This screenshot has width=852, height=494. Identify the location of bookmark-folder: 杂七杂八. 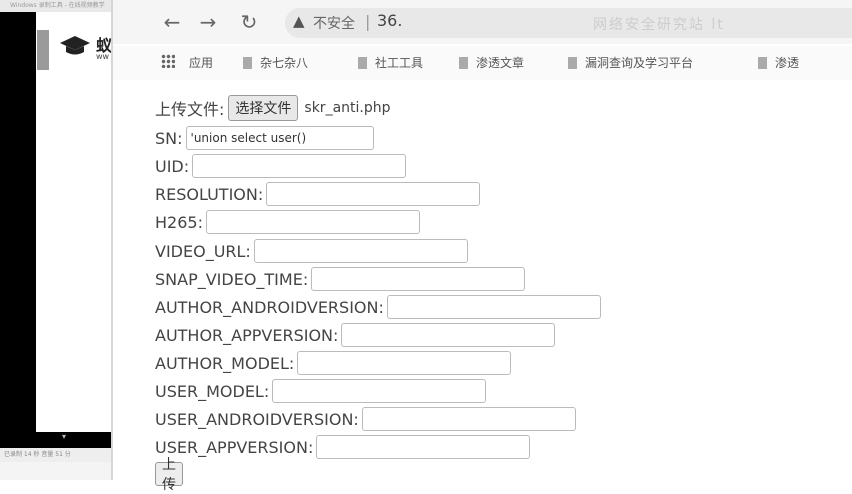
(275, 62).